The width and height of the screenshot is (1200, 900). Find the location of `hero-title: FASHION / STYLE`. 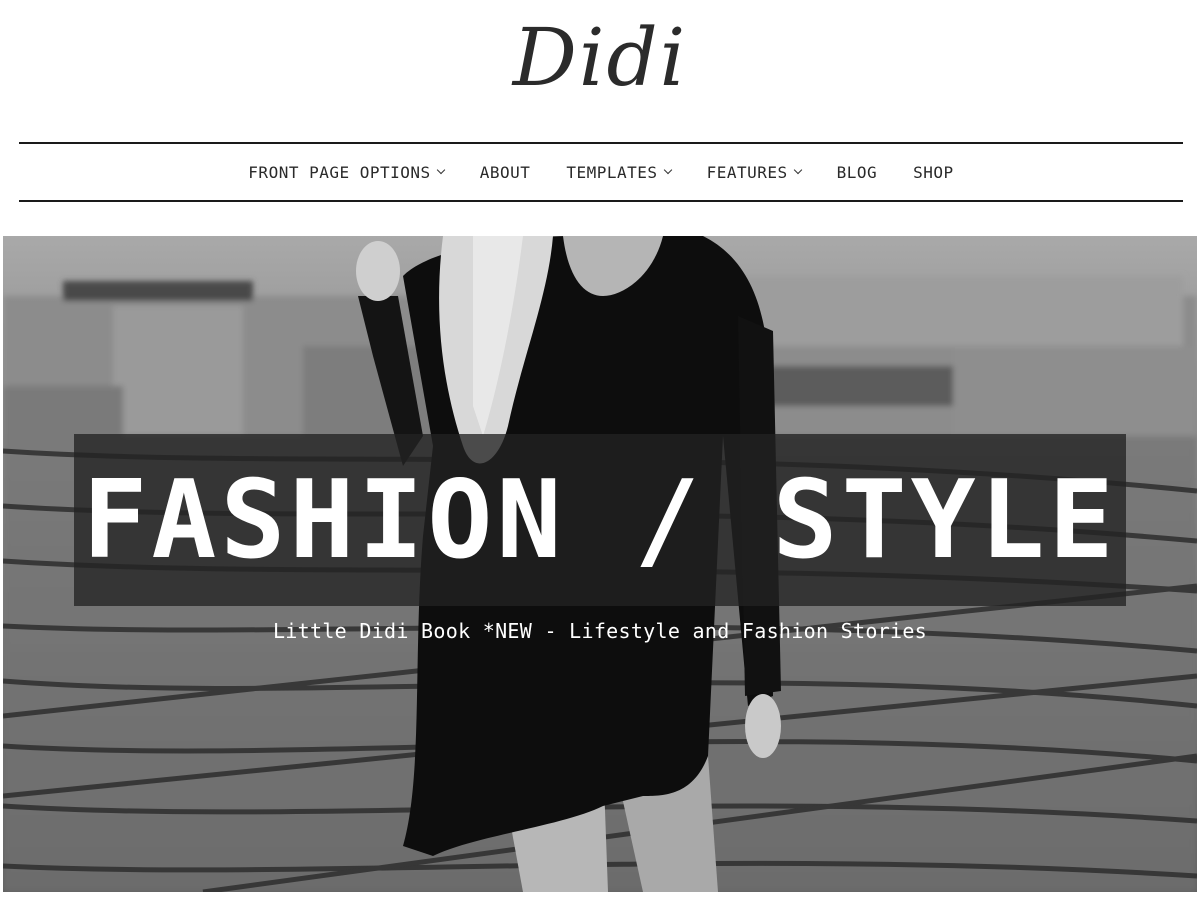

hero-title: FASHION / STYLE is located at coordinates (600, 520).